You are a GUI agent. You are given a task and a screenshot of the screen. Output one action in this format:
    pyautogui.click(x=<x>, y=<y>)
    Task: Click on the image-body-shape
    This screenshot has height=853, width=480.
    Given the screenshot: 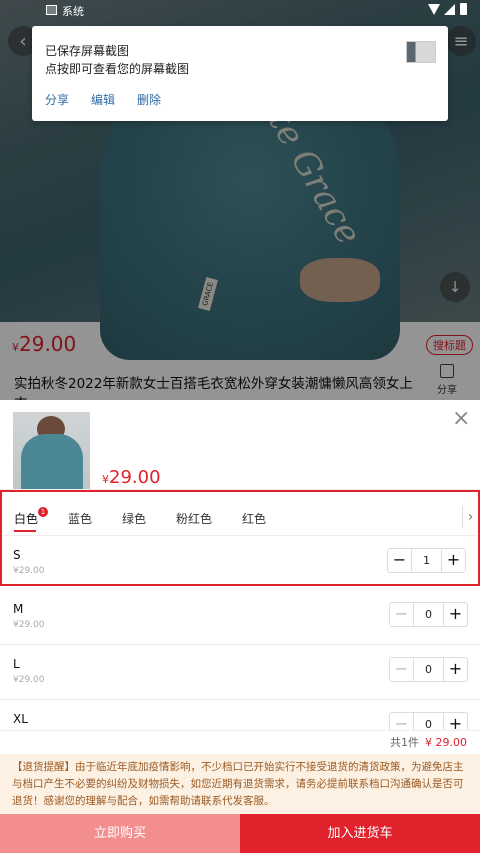 What is the action you would take?
    pyautogui.click(x=52, y=461)
    